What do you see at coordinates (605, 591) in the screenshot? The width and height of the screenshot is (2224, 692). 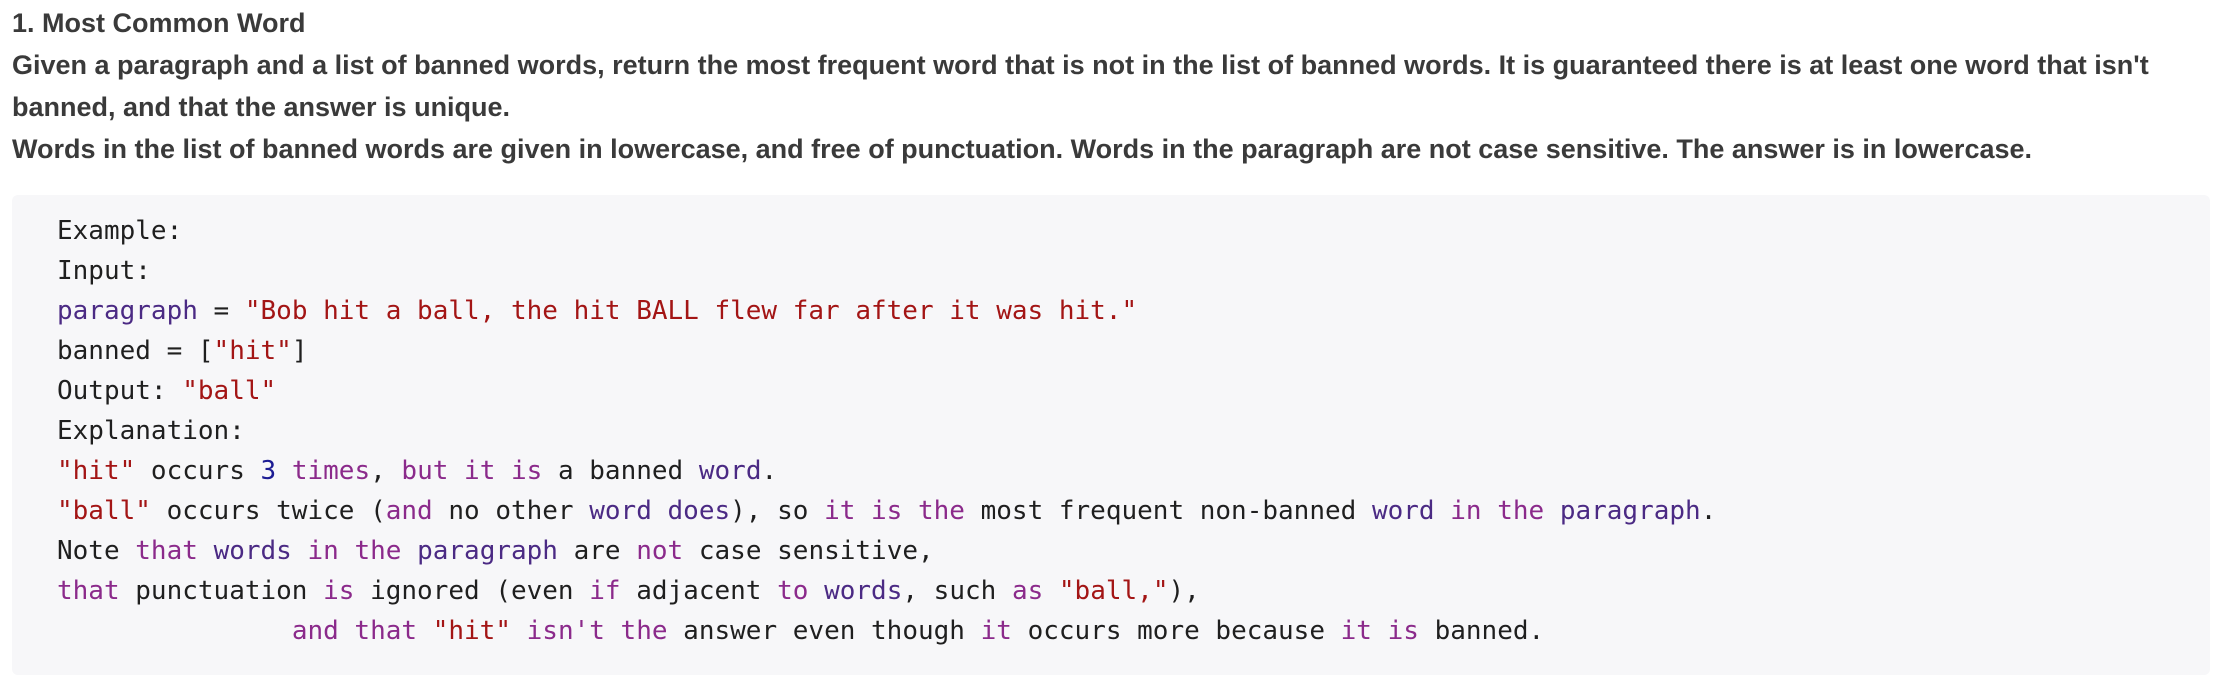 I see `code-token: if` at bounding box center [605, 591].